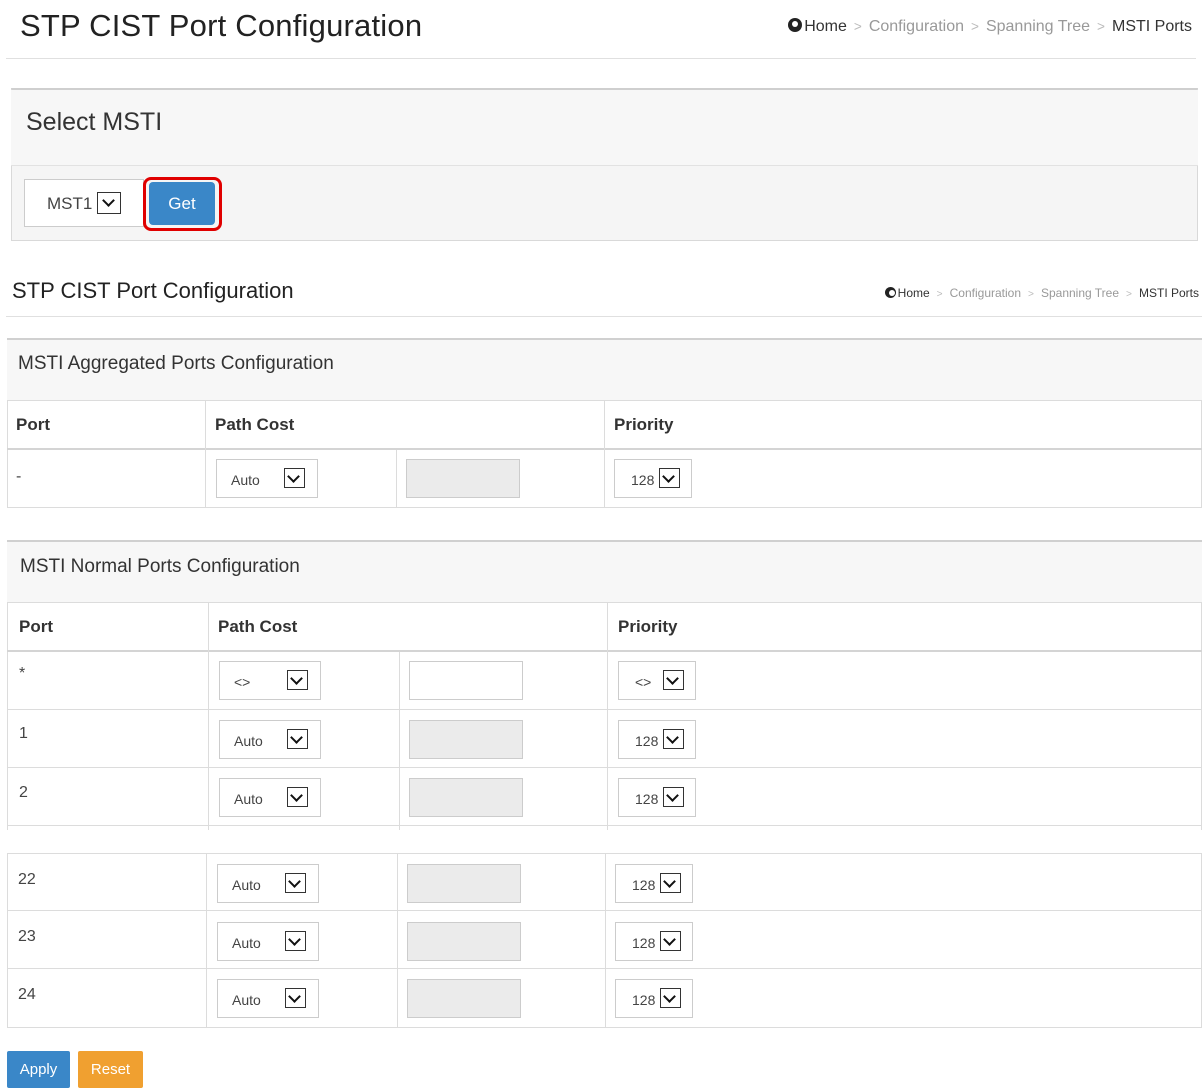  I want to click on port-cell: 2, so click(23, 792).